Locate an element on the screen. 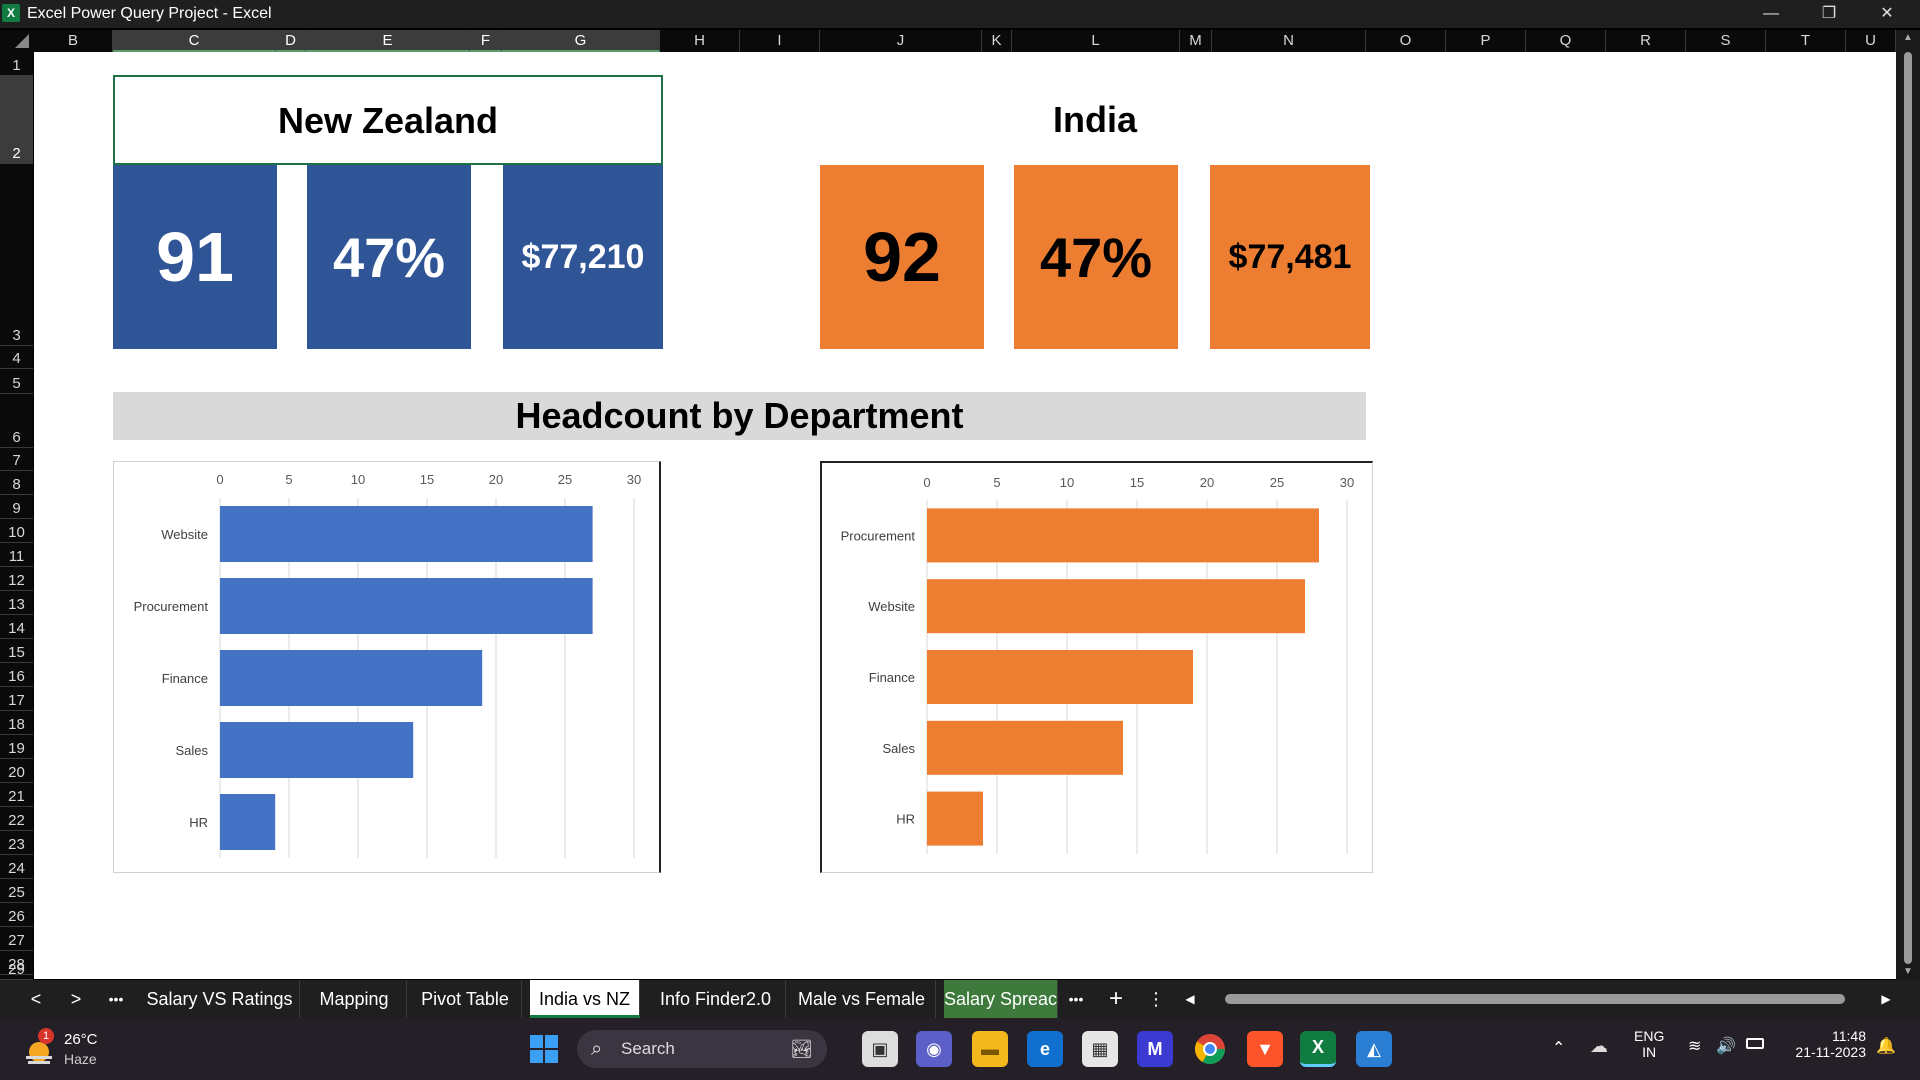 Image resolution: width=1920 pixels, height=1080 pixels. app-m-icon: M is located at coordinates (1155, 1049).